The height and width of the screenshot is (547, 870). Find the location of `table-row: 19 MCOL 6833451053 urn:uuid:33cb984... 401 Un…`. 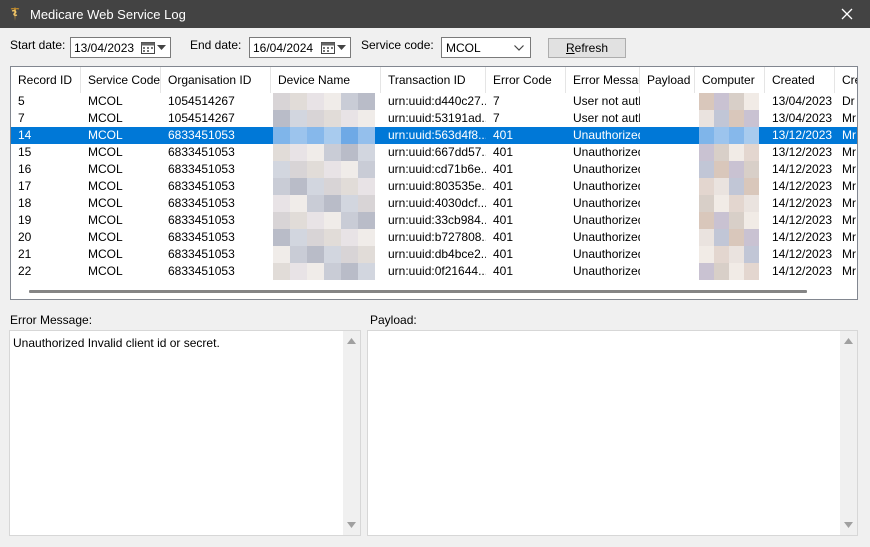

table-row: 19 MCOL 6833451053 urn:uuid:33cb984... 401 Un… is located at coordinates (434, 220).